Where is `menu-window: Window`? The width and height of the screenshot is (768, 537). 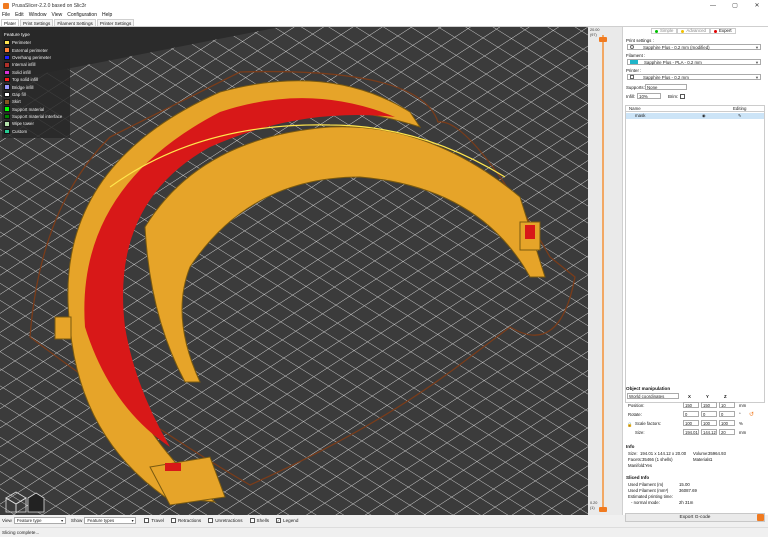 menu-window: Window is located at coordinates (38, 15).